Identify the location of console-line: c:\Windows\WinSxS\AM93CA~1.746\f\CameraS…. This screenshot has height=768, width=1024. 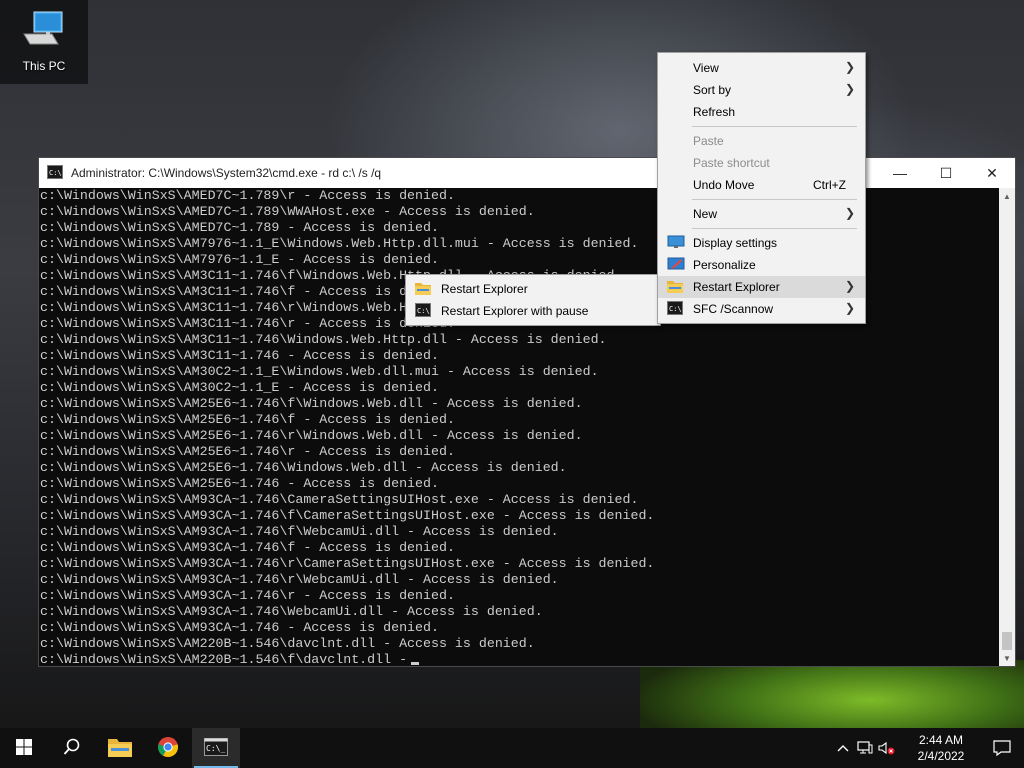
(347, 515).